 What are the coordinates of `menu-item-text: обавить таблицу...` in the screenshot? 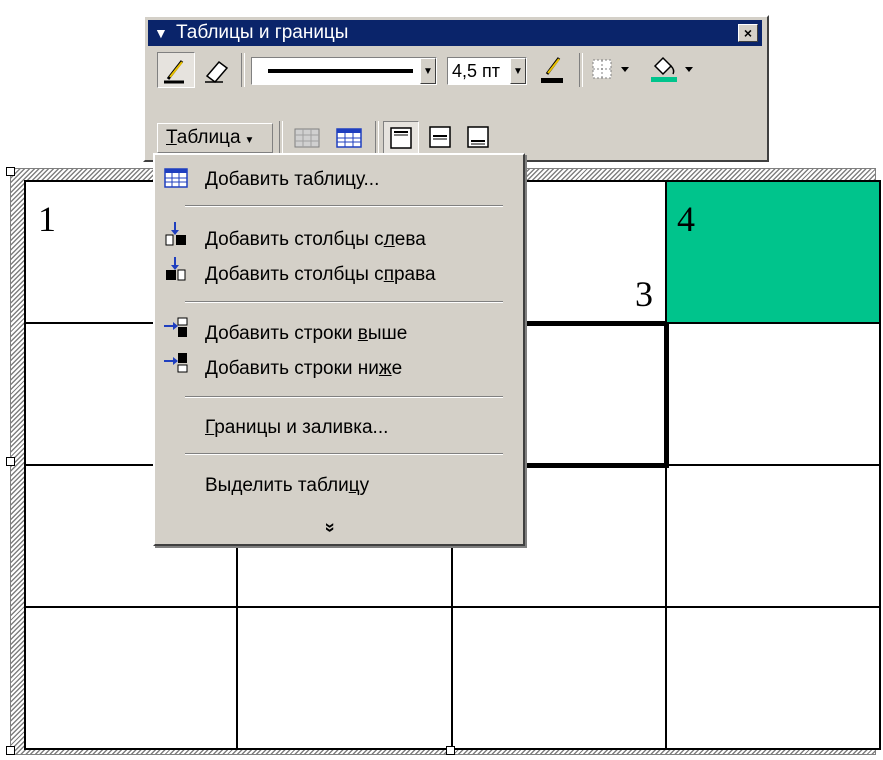 It's located at (299, 179).